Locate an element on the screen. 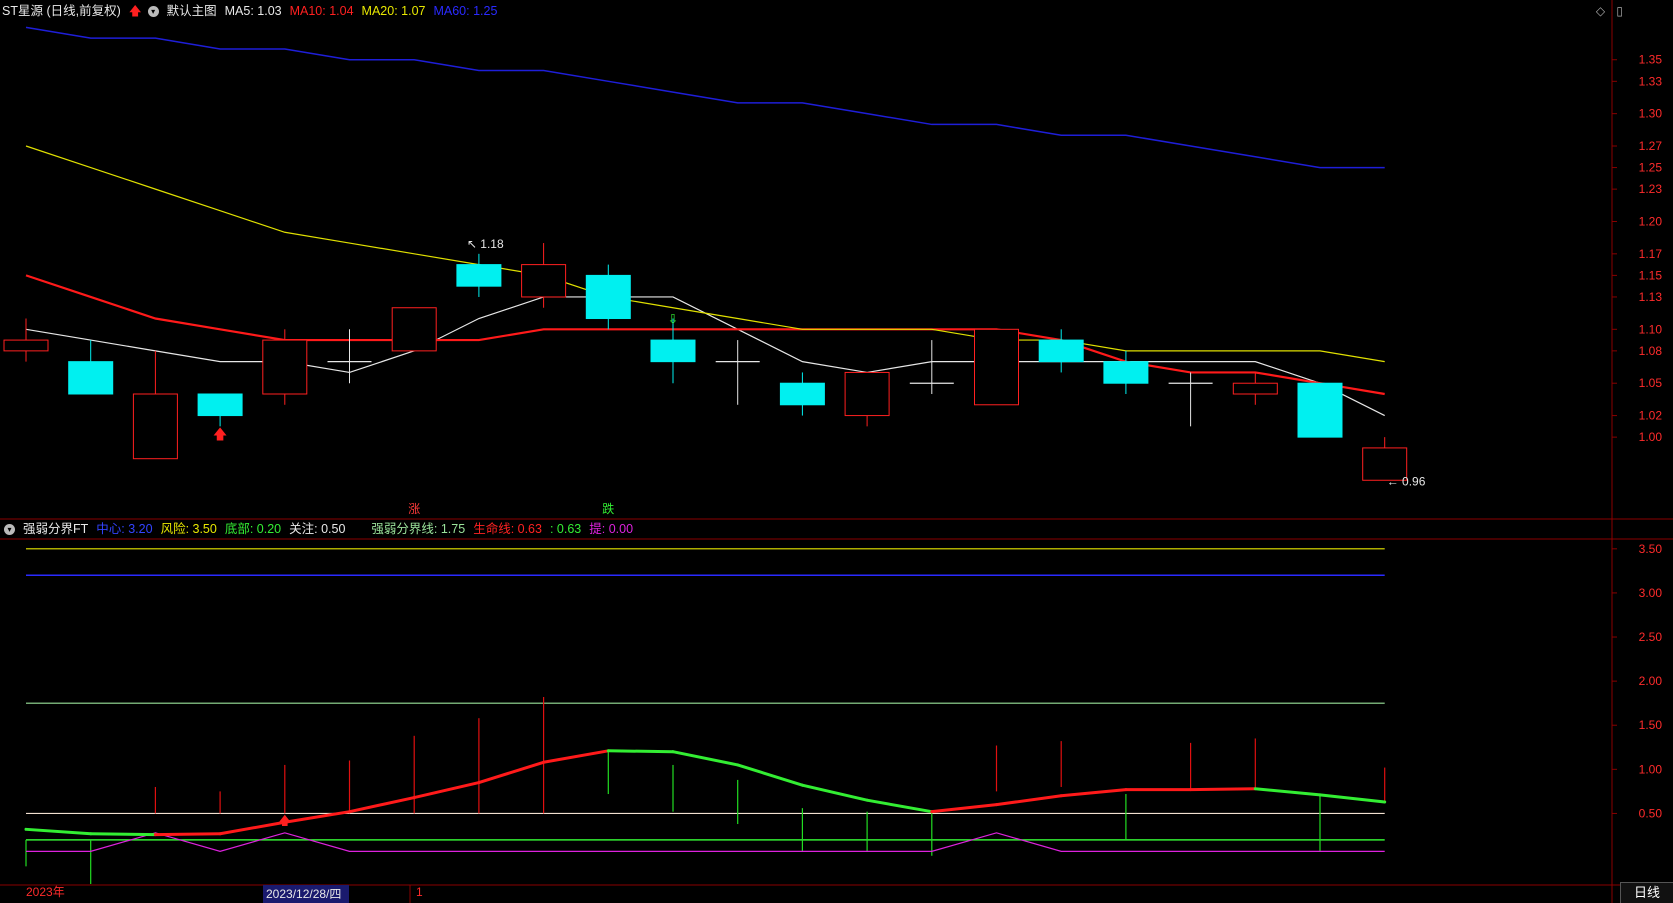  indicator-value-3: 关注: 0.50 is located at coordinates (317, 529).